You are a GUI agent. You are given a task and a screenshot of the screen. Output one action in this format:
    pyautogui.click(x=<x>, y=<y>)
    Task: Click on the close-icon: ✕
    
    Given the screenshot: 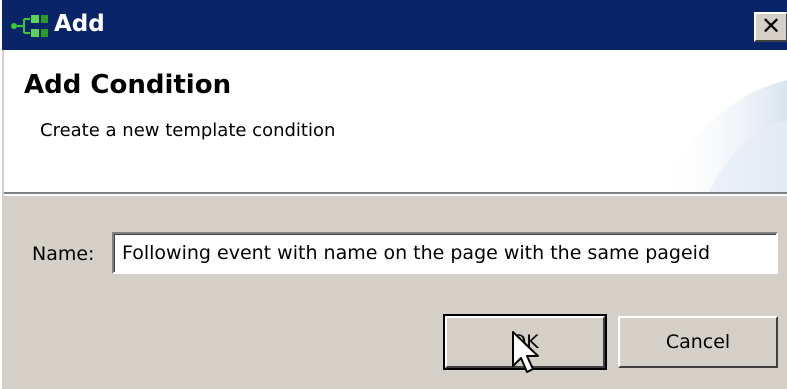 What is the action you would take?
    pyautogui.click(x=771, y=26)
    